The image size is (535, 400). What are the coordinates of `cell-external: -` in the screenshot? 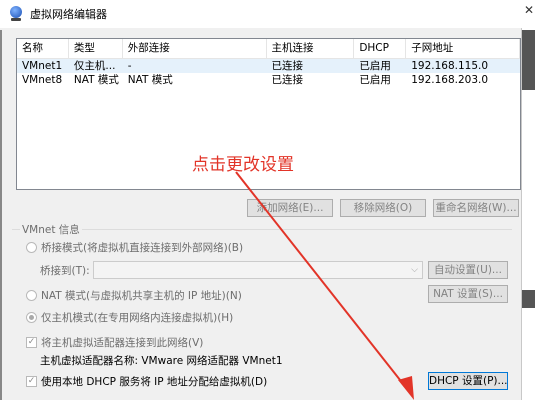 It's located at (129, 66).